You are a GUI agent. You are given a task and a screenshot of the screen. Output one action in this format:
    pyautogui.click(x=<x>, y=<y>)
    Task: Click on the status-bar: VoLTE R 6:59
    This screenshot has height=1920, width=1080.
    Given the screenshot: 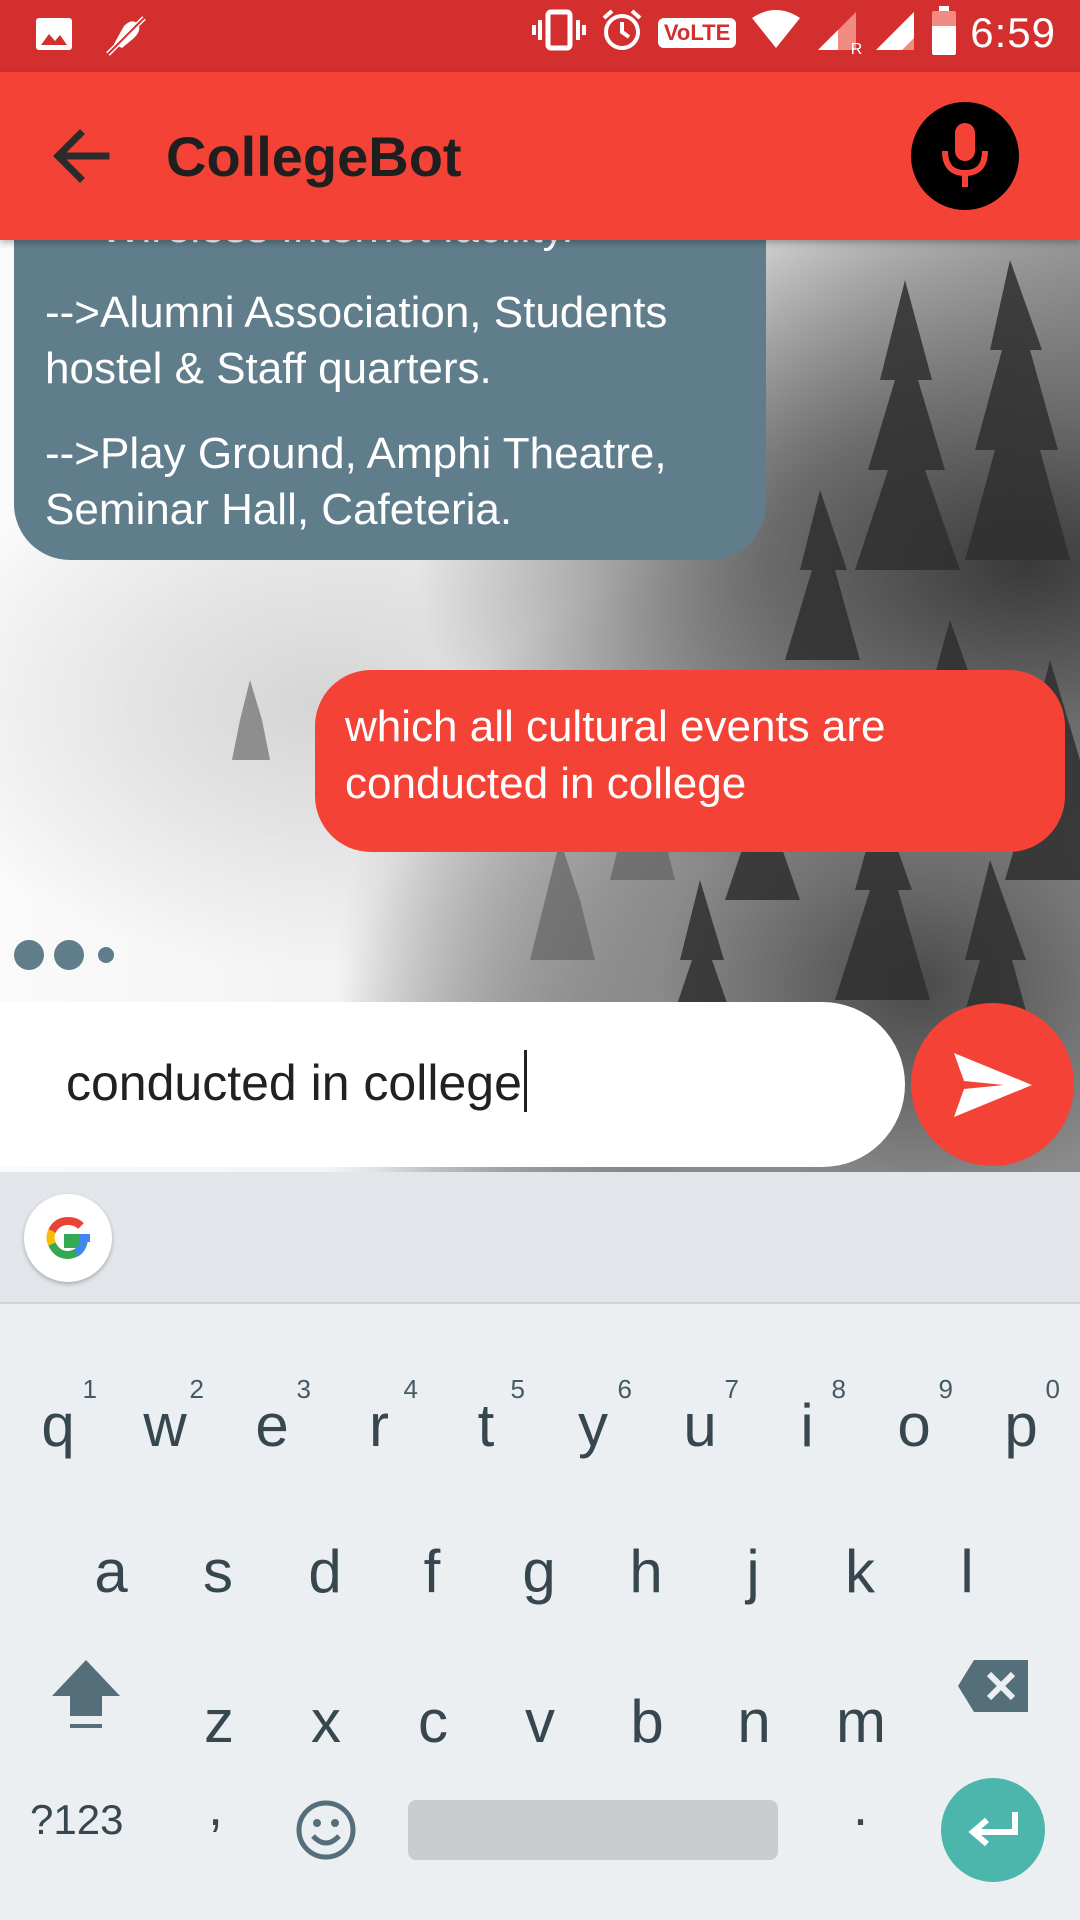 What is the action you would take?
    pyautogui.click(x=540, y=36)
    